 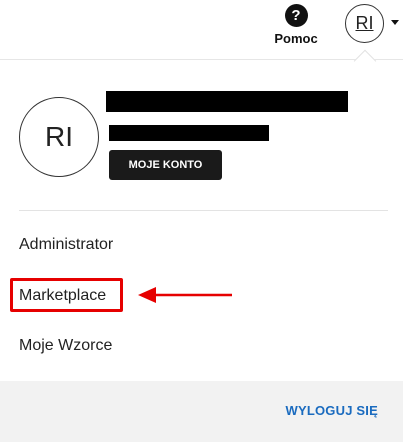 I want to click on menu-item-my-templates: Moje Wzorce, so click(x=65, y=346).